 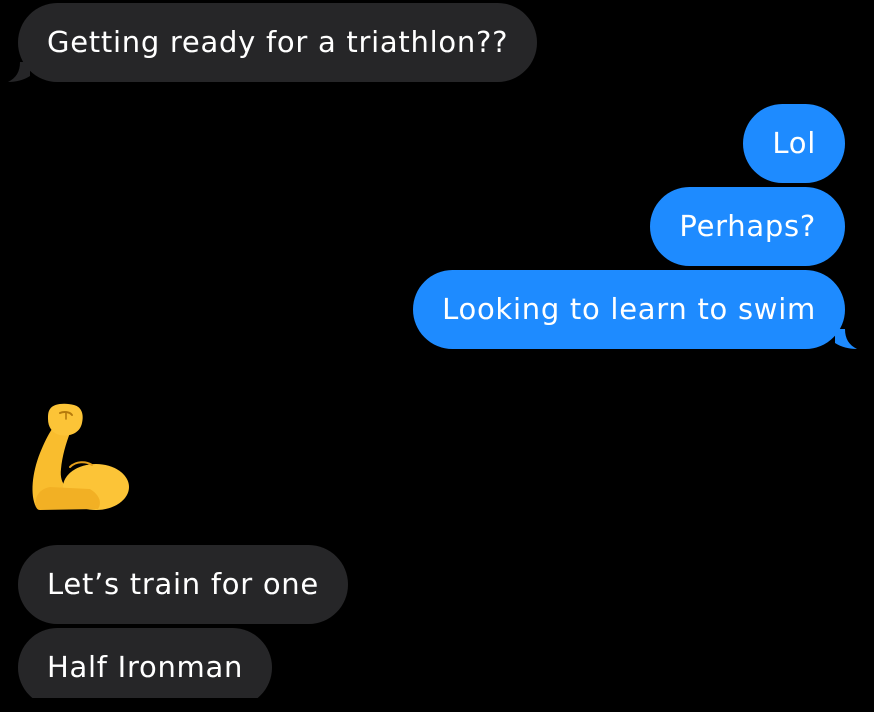 What do you see at coordinates (278, 42) in the screenshot?
I see `message-bubble: Getting ready for a triathlon??` at bounding box center [278, 42].